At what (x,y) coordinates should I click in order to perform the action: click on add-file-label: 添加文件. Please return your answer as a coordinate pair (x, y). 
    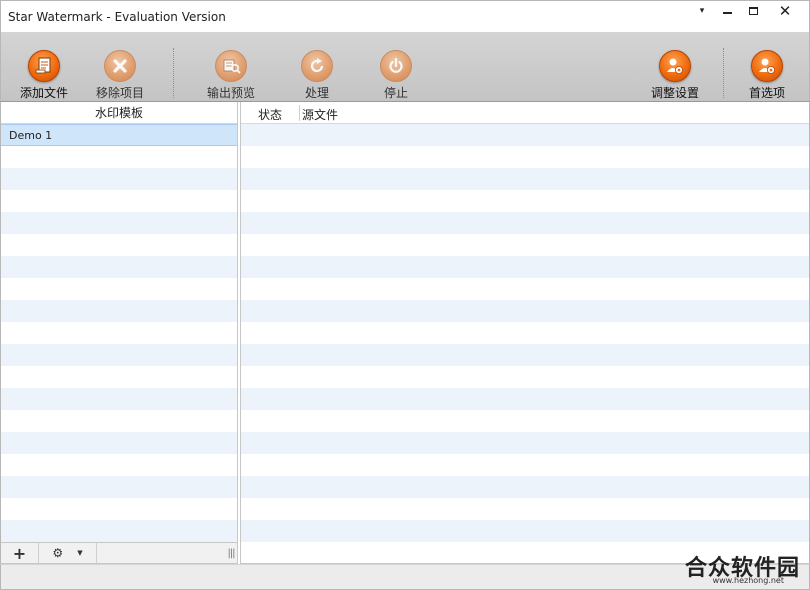
    Looking at the image, I should click on (43, 93).